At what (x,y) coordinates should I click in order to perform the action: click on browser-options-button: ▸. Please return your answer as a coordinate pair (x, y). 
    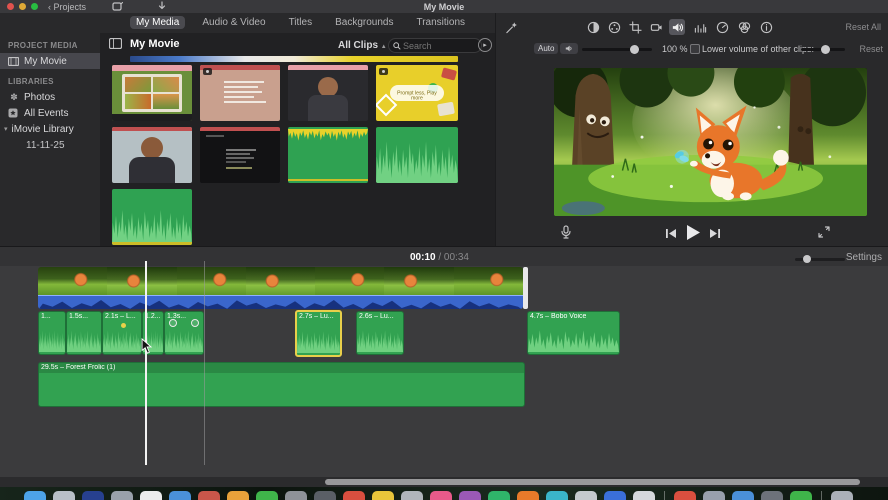
    Looking at the image, I should click on (485, 45).